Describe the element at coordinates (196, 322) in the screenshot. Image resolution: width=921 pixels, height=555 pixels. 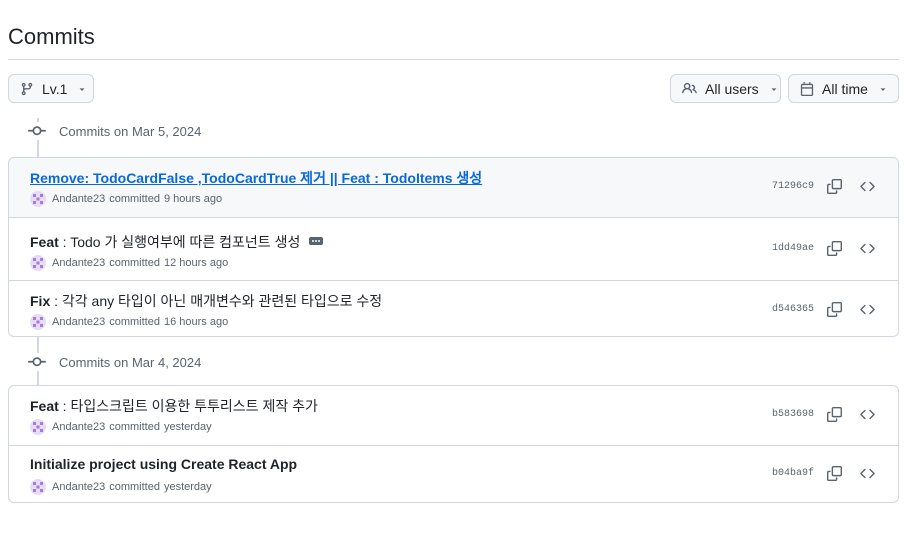
I see `commit-time: 16 hours ago` at that location.